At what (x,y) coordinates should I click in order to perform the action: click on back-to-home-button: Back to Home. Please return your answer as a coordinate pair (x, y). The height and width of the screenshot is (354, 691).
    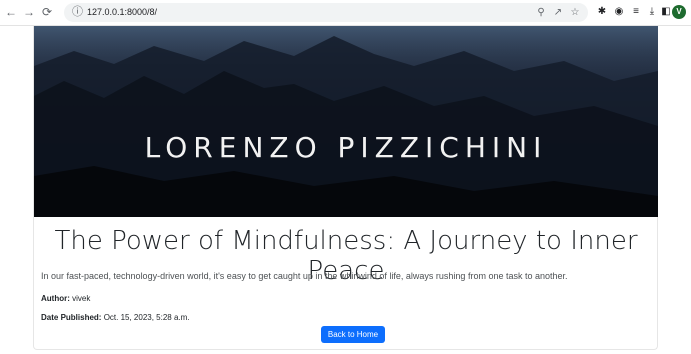
    Looking at the image, I should click on (353, 334).